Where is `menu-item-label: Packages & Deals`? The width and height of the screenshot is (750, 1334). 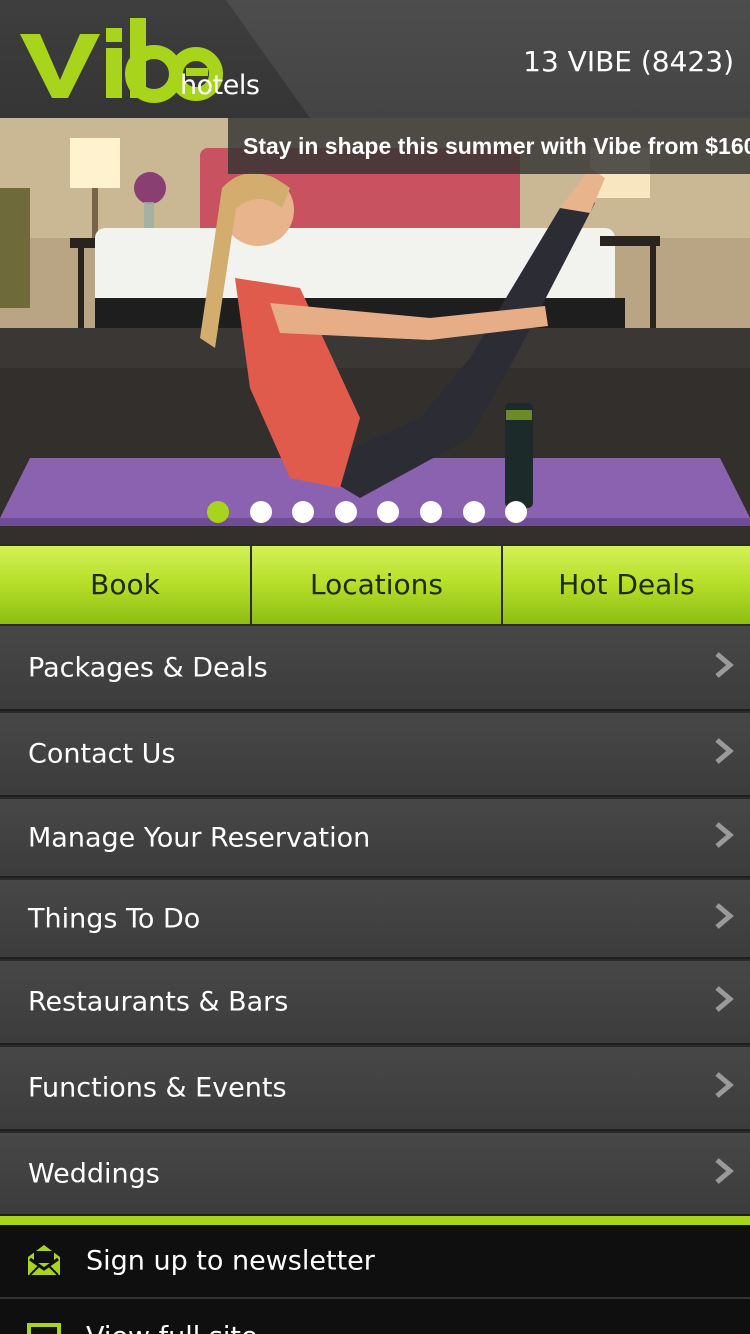 menu-item-label: Packages & Deals is located at coordinates (148, 667).